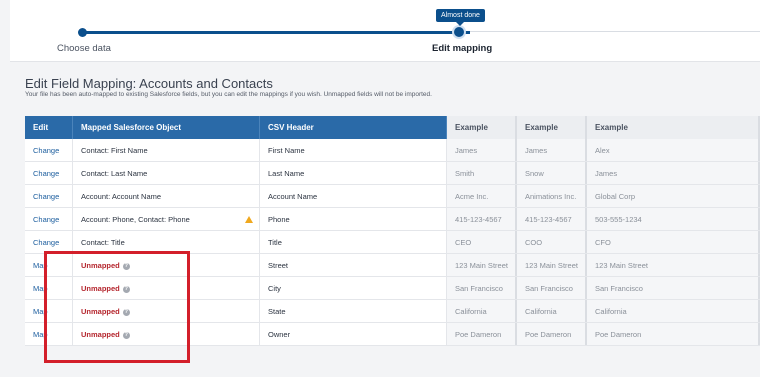  What do you see at coordinates (114, 173) in the screenshot?
I see `mapped-object-label: Contact: Last Name` at bounding box center [114, 173].